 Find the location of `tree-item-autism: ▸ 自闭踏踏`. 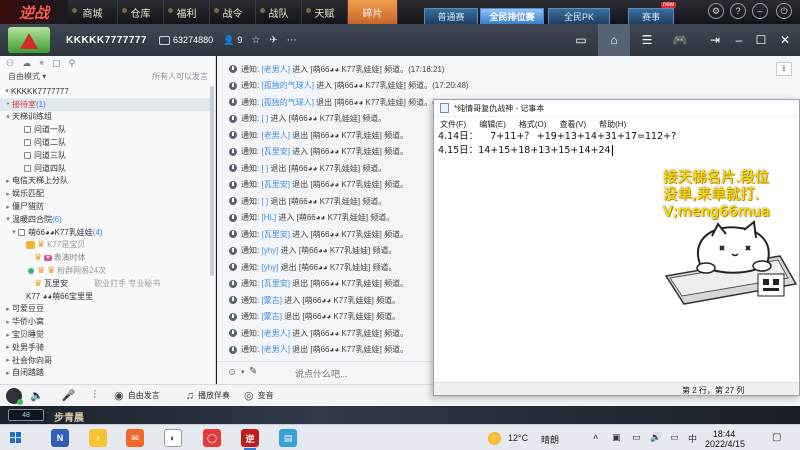

tree-item-autism: ▸ 自闭踏踏 is located at coordinates (105, 373).